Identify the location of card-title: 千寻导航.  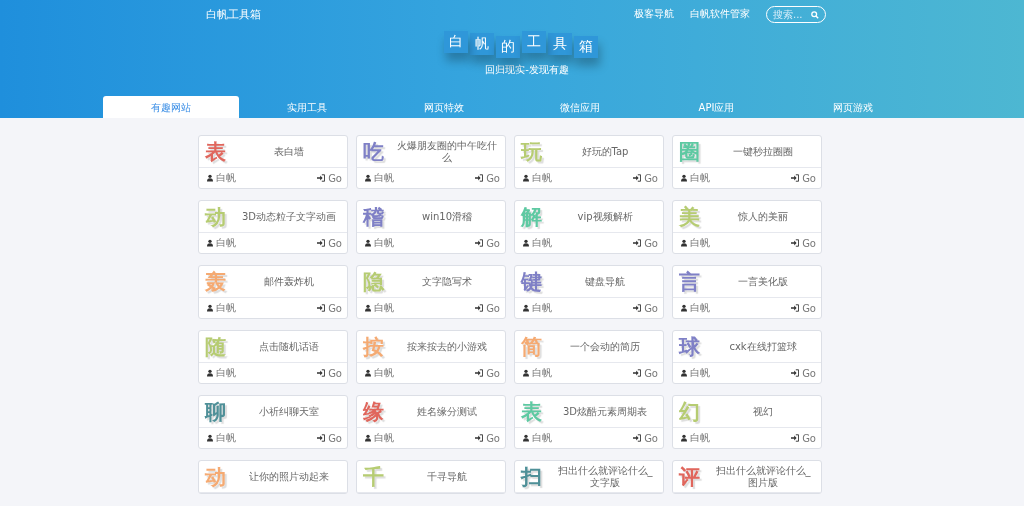
(447, 476).